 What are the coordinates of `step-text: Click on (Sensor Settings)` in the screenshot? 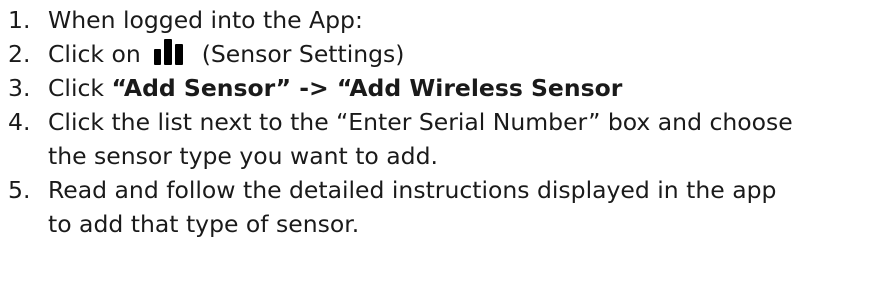 It's located at (458, 54).